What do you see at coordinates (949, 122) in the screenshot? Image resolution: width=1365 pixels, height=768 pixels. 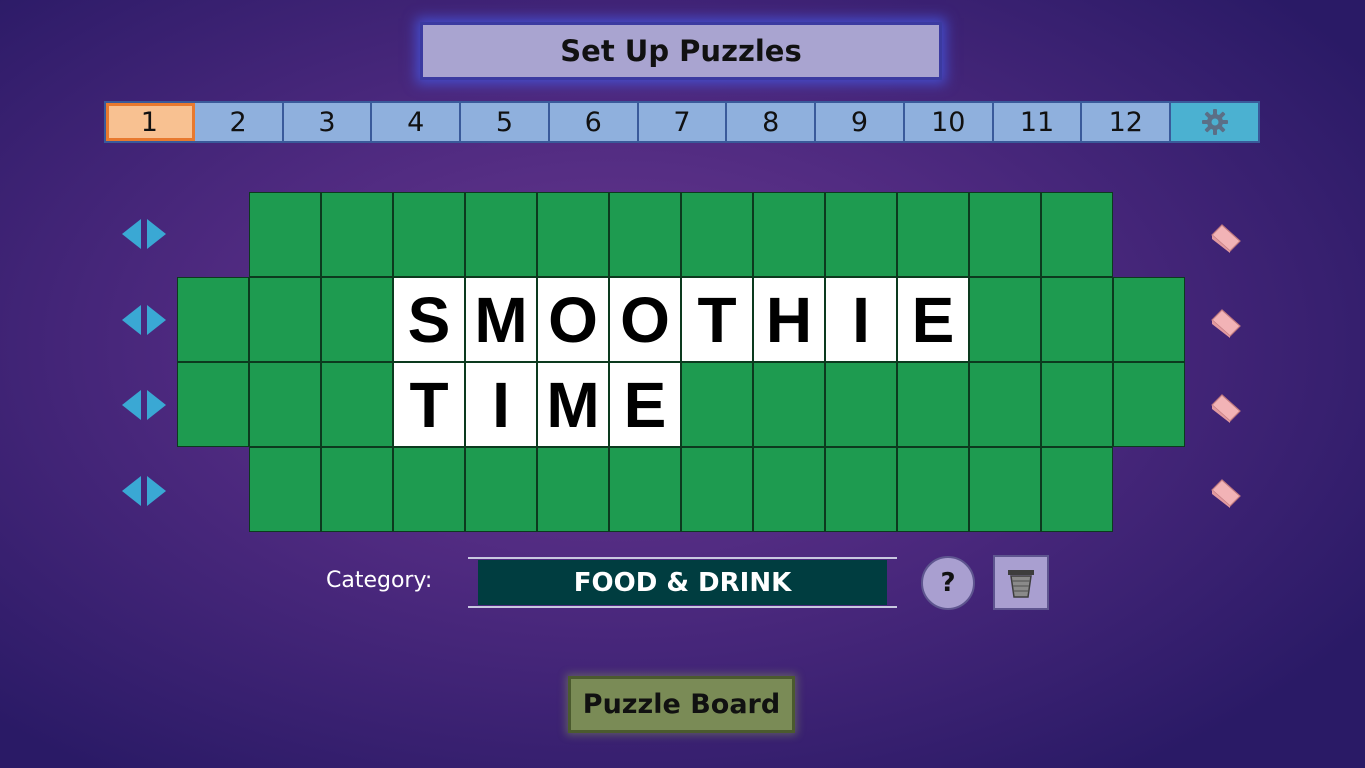 I see `tab-puzzle-10: 10` at bounding box center [949, 122].